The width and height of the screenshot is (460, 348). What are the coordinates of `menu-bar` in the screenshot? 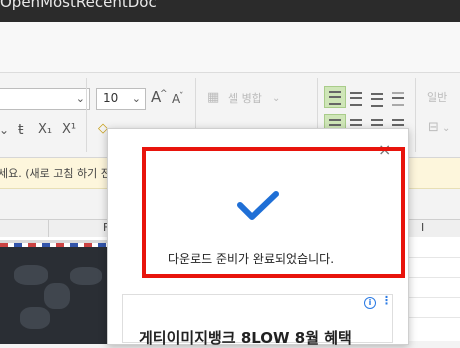 It's located at (230, 47).